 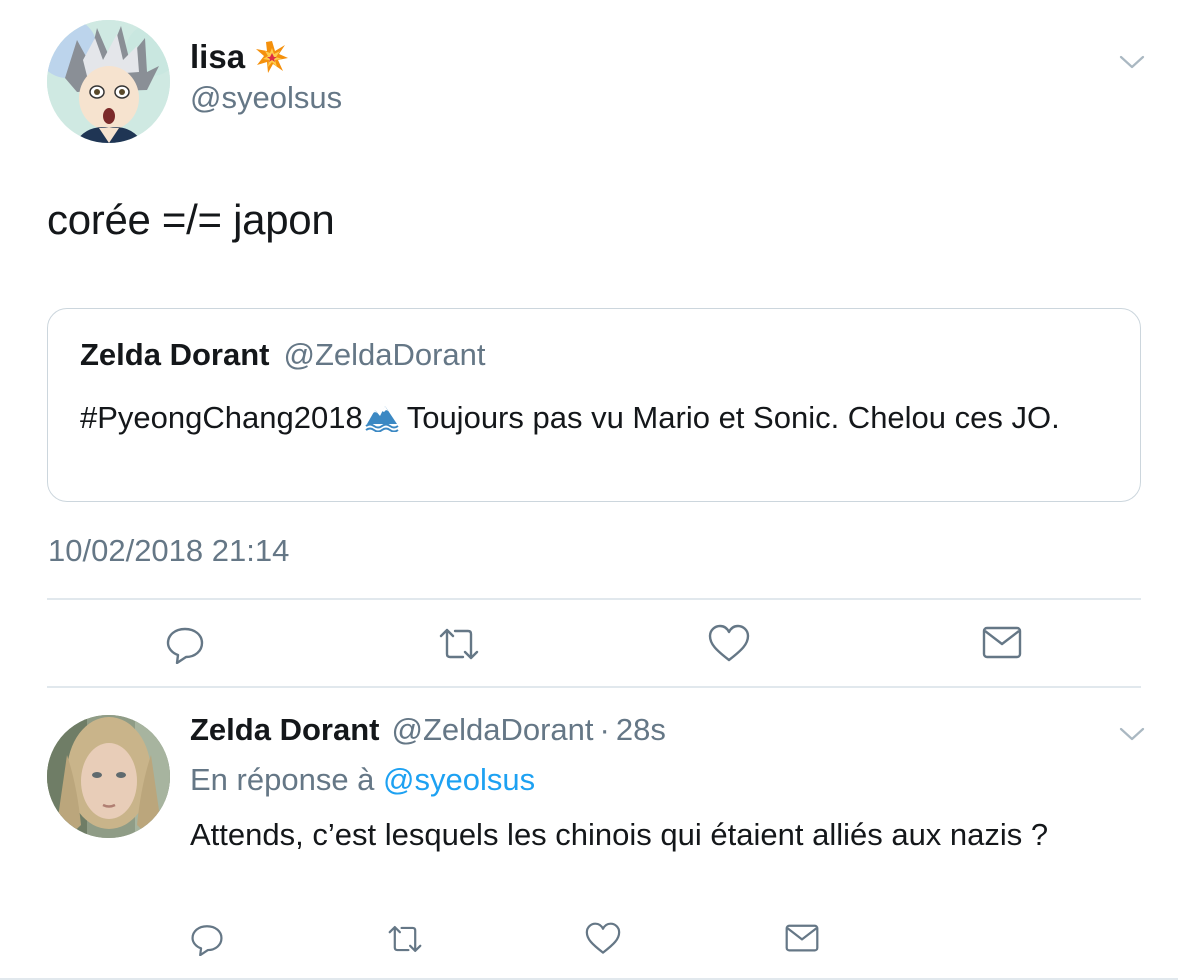 I want to click on main-author-row: lisa, so click(x=239, y=57).